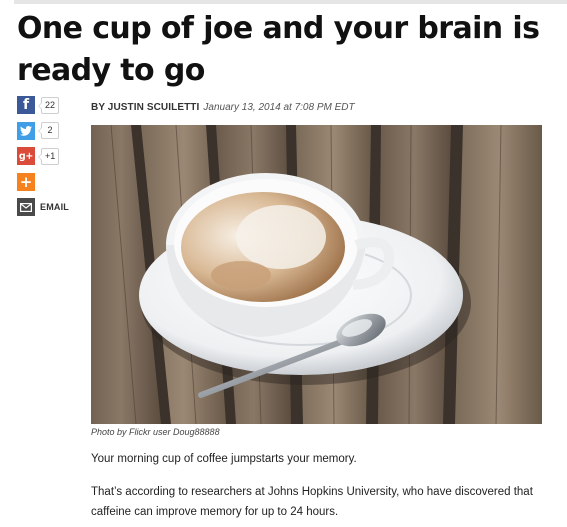  What do you see at coordinates (26, 130) in the screenshot?
I see `twitter-bird-icon` at bounding box center [26, 130].